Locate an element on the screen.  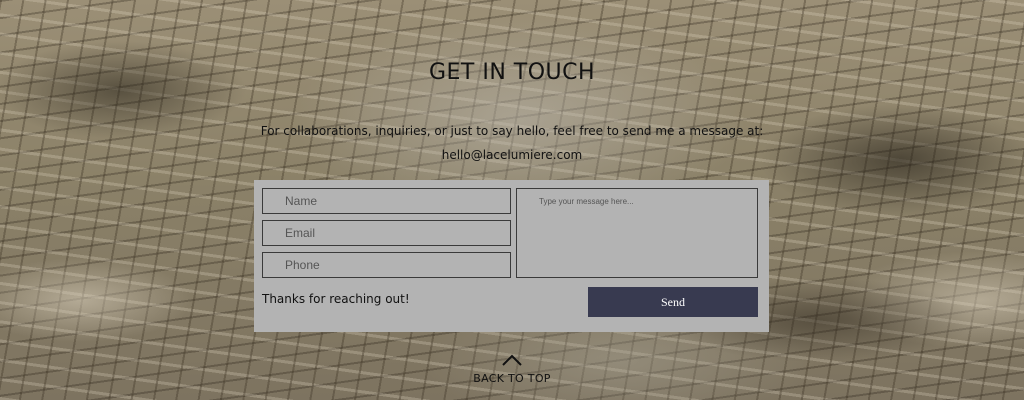
contact-email-link: hello@lacelumiere.com is located at coordinates (512, 155).